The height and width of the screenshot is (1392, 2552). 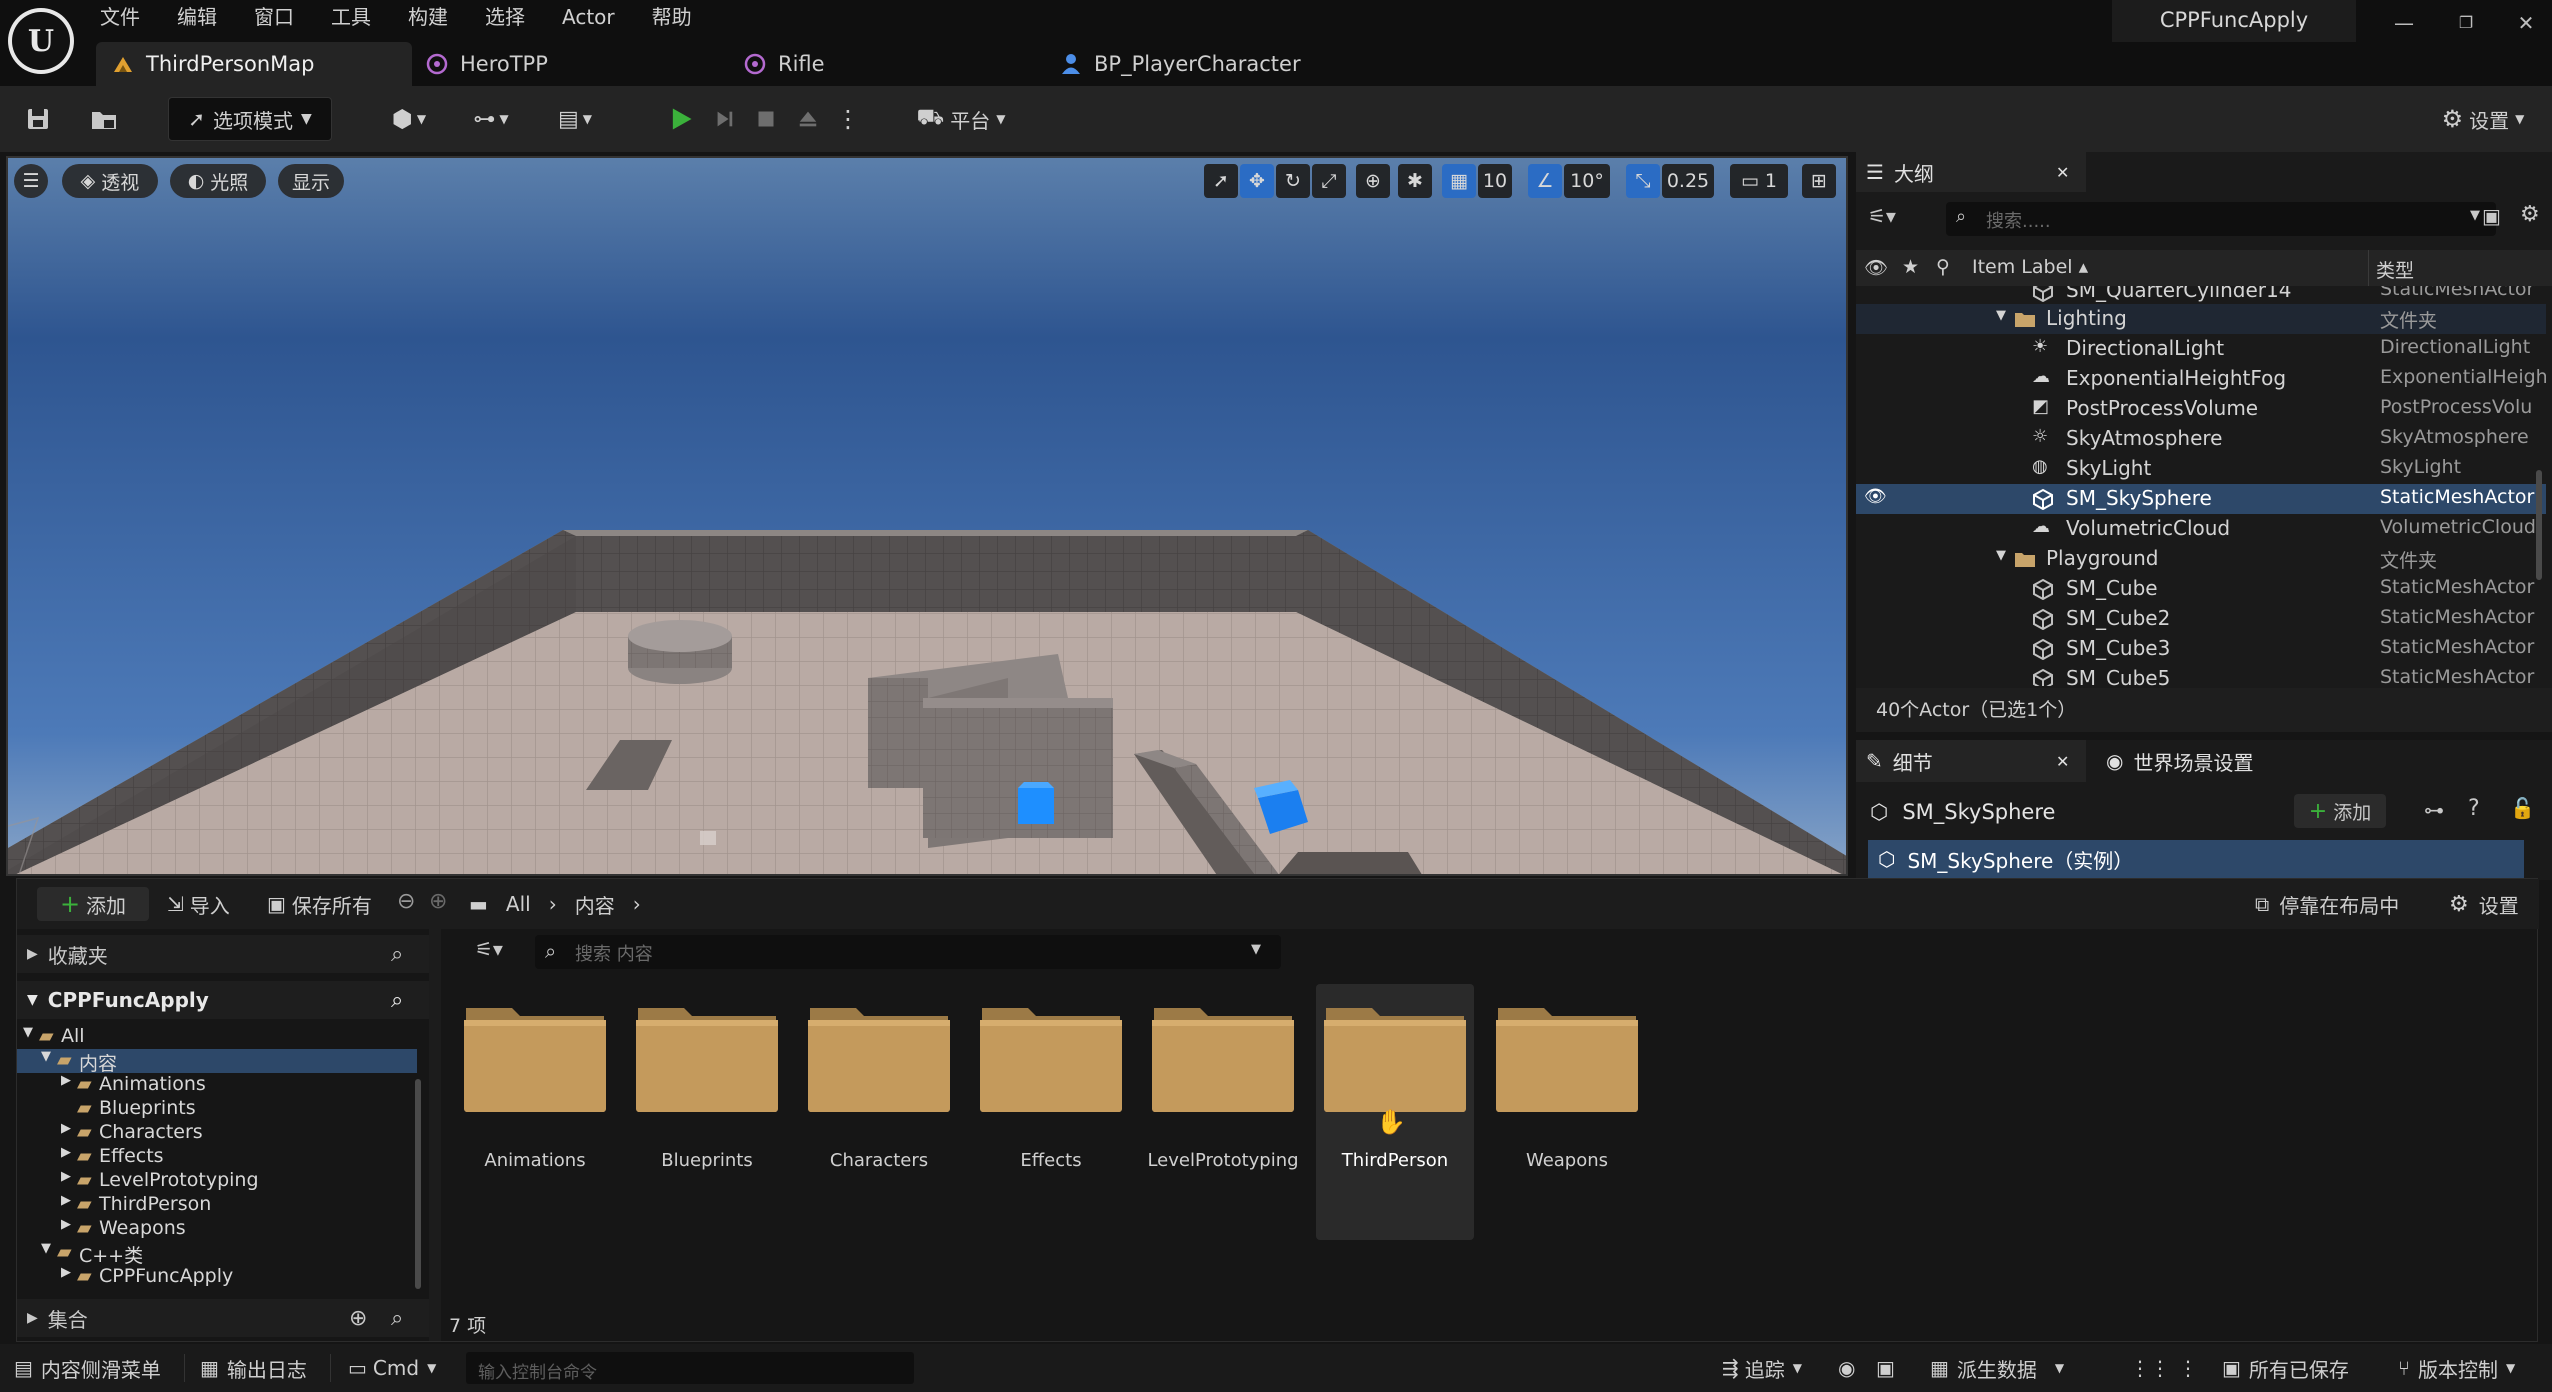 What do you see at coordinates (514, 17) in the screenshot?
I see `menu-select: 选择` at bounding box center [514, 17].